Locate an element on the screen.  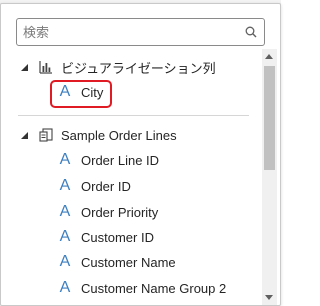
scrollbar-thumb is located at coordinates (269, 118).